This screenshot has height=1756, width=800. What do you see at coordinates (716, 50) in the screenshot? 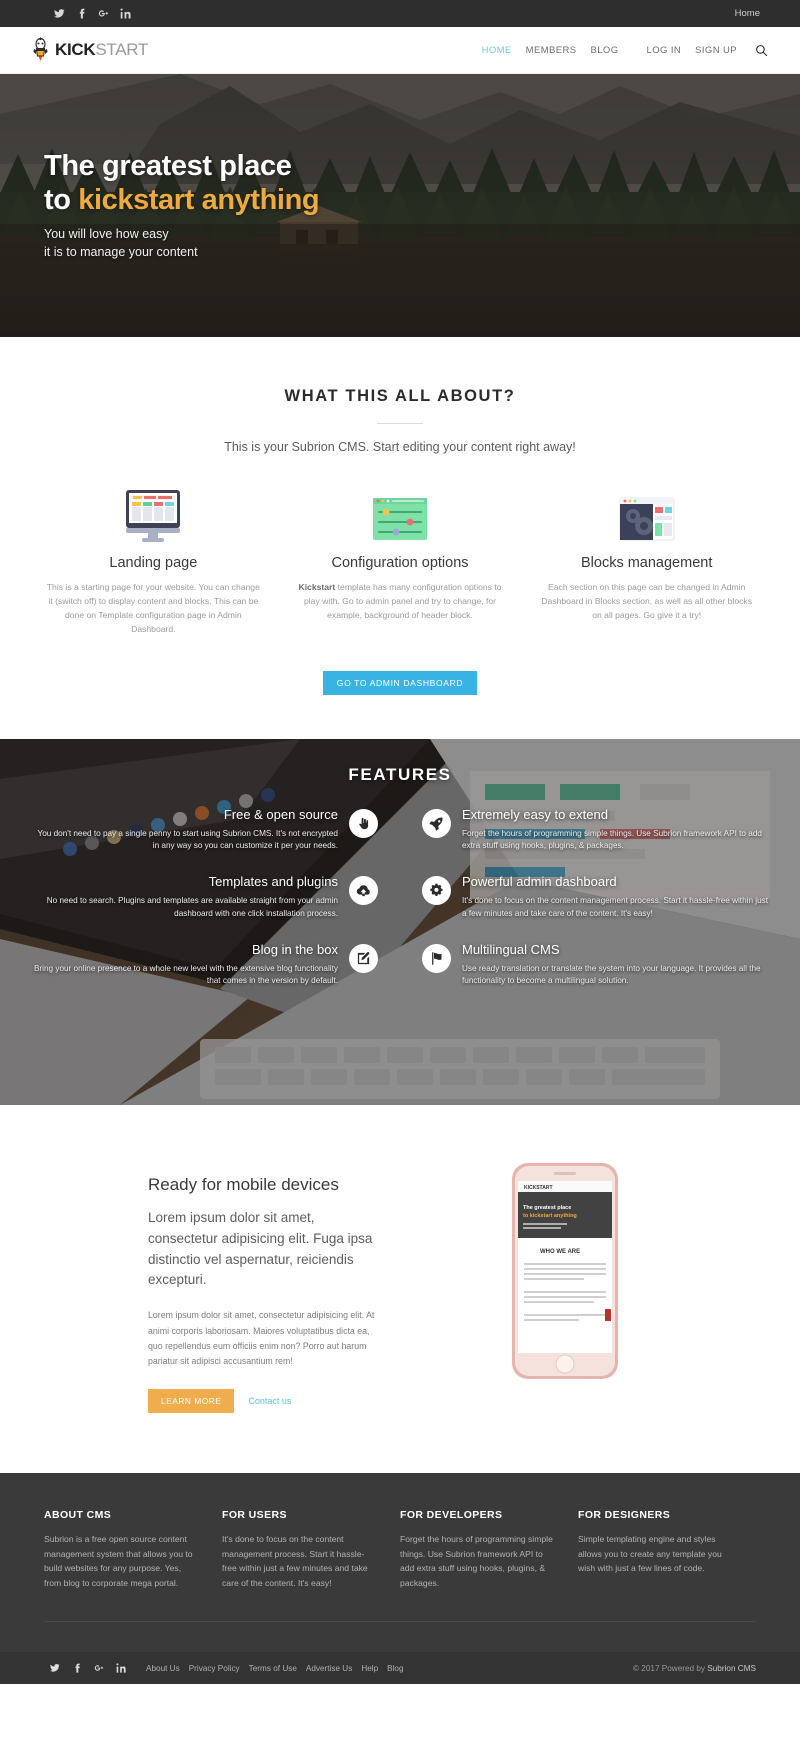
I see `nav-item-signup: SIGN UP` at bounding box center [716, 50].